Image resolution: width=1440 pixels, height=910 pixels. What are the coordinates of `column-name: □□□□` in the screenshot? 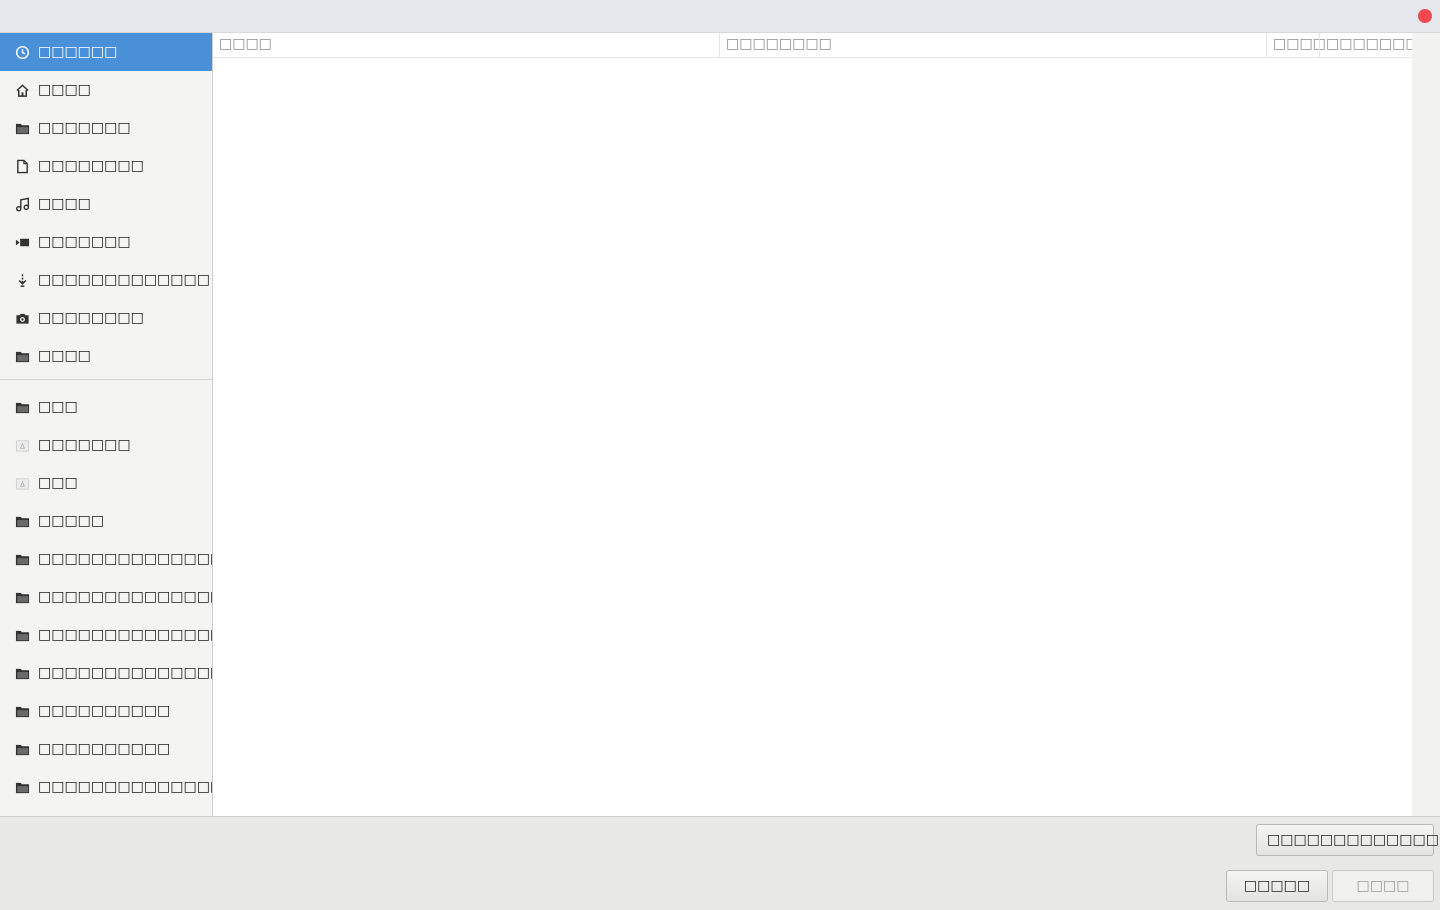 It's located at (466, 45).